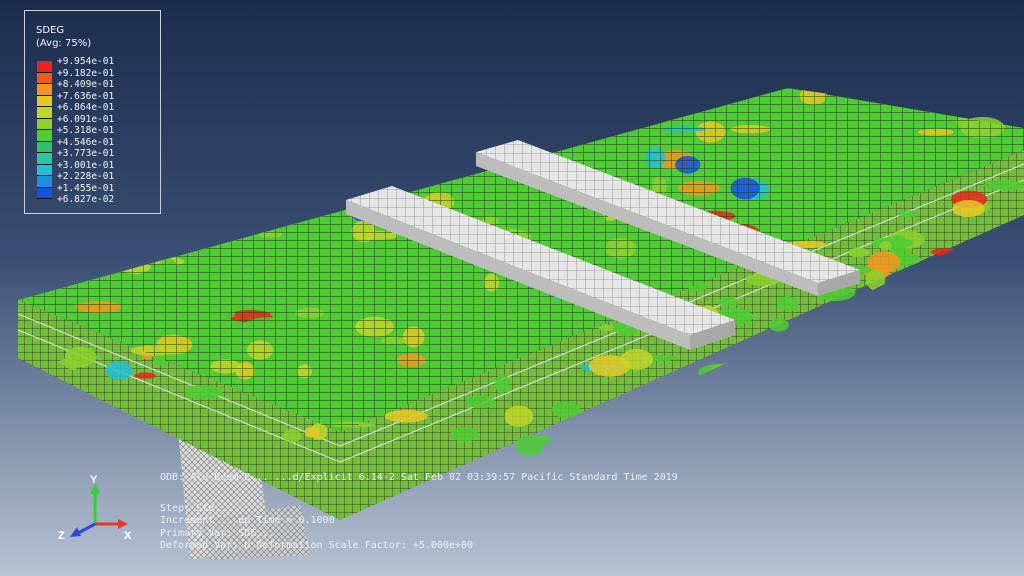  I want to click on increment-line: Increment ...ep Time = 0.1000, so click(247, 520).